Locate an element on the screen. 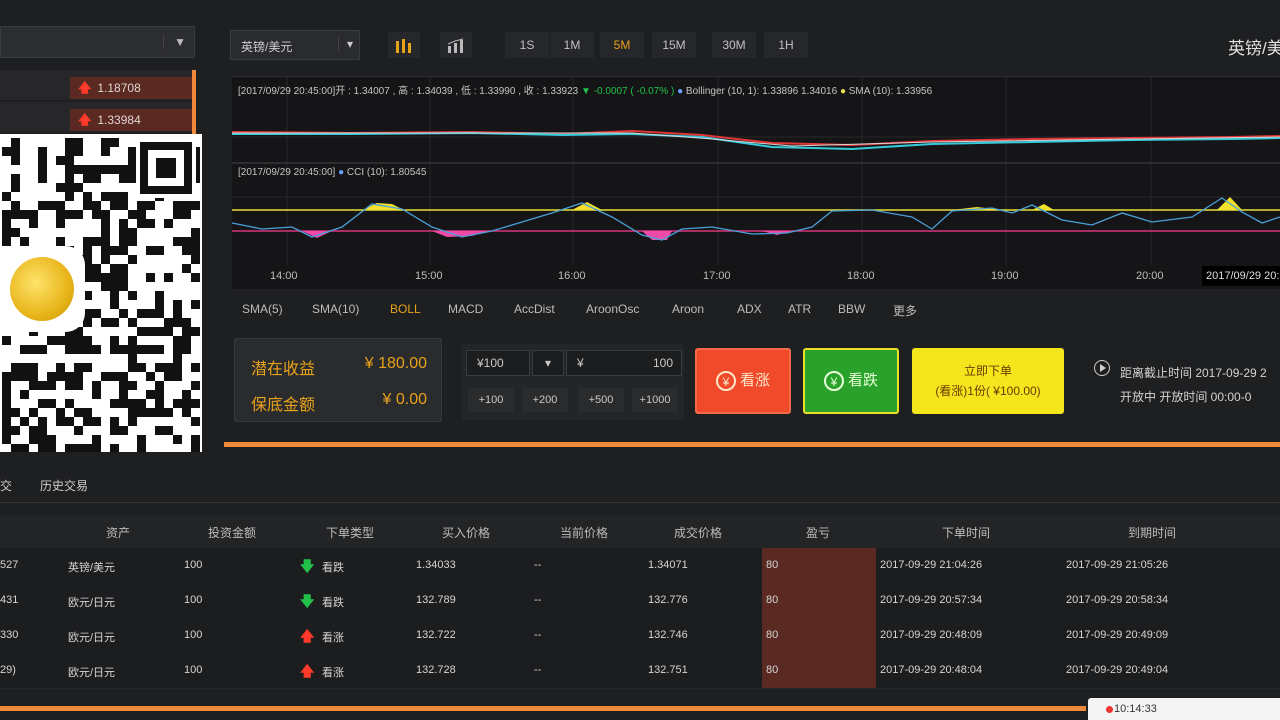 This screenshot has width=1280, height=720. th-expire-time: 到期时间 is located at coordinates (1152, 533).